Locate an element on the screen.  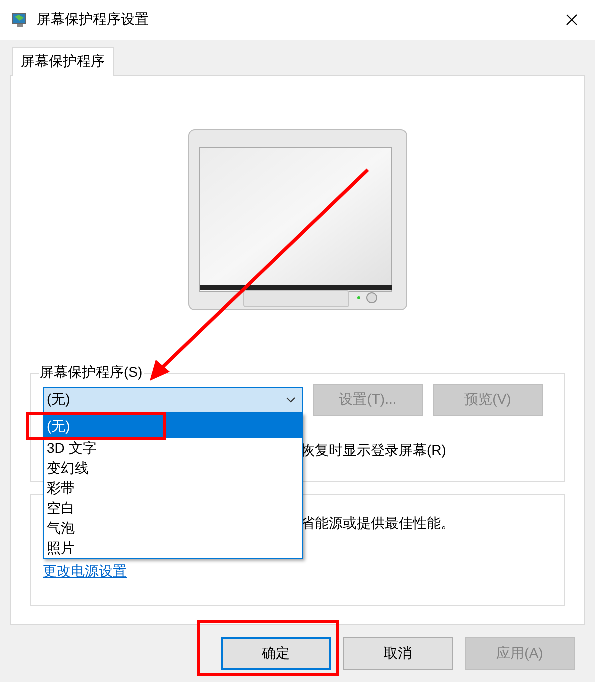
dropdown-option: (无) is located at coordinates (173, 426).